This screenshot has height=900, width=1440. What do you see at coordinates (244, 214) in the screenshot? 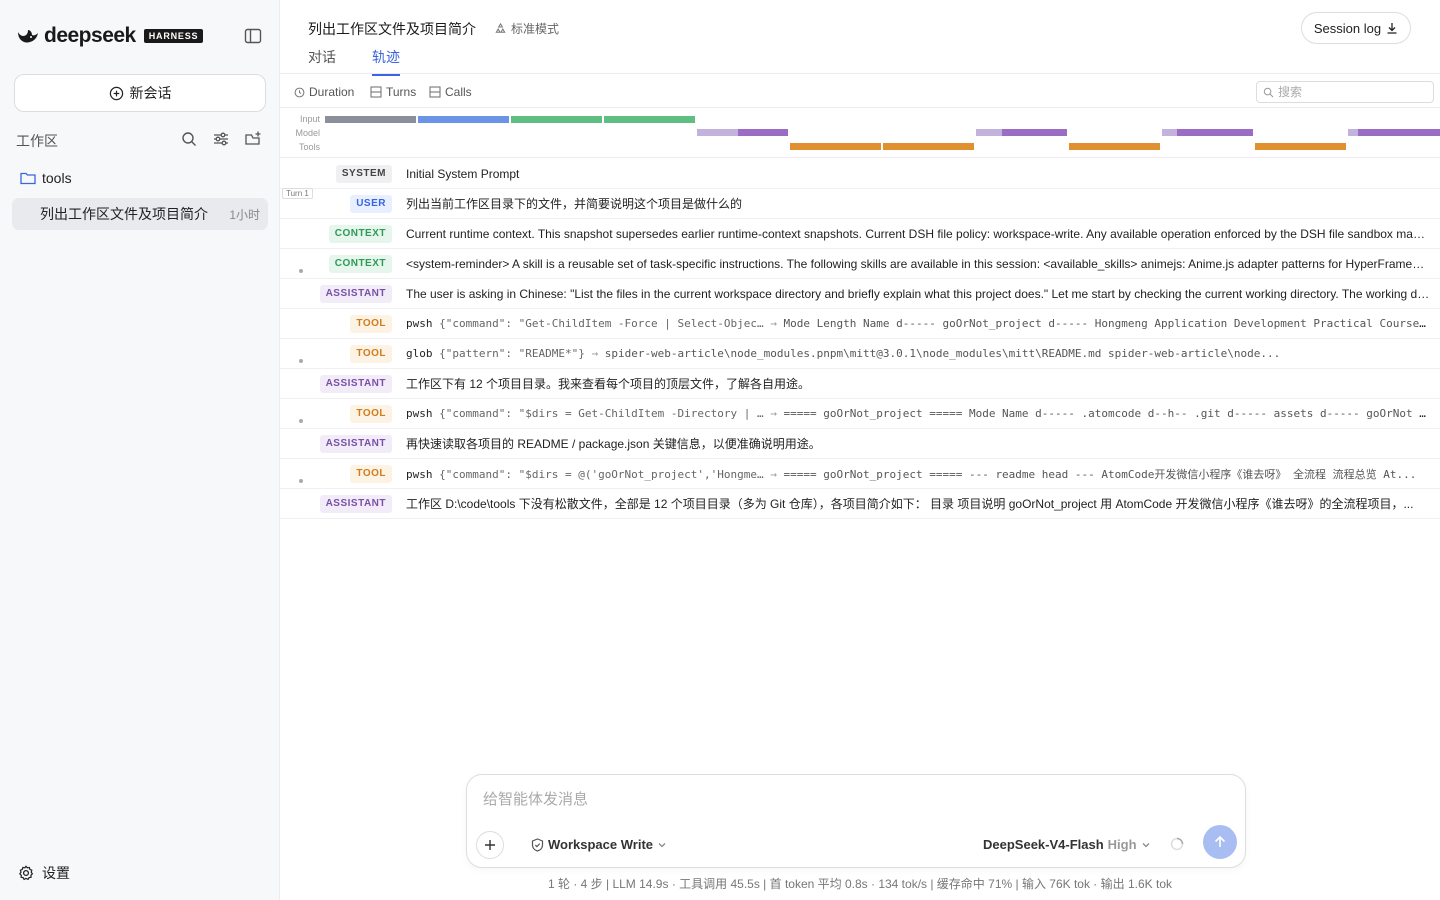
I see `session-time: 1小时` at bounding box center [244, 214].